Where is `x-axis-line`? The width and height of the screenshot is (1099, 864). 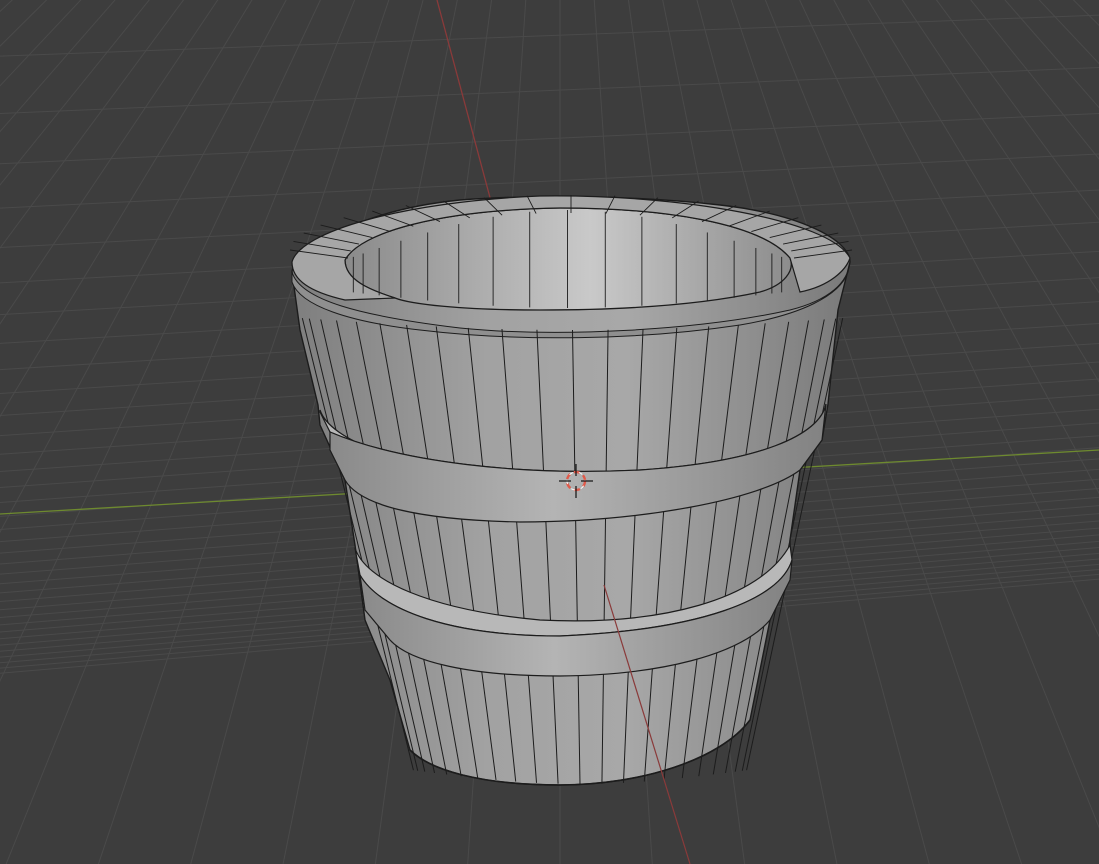 x-axis-line is located at coordinates (464, 103).